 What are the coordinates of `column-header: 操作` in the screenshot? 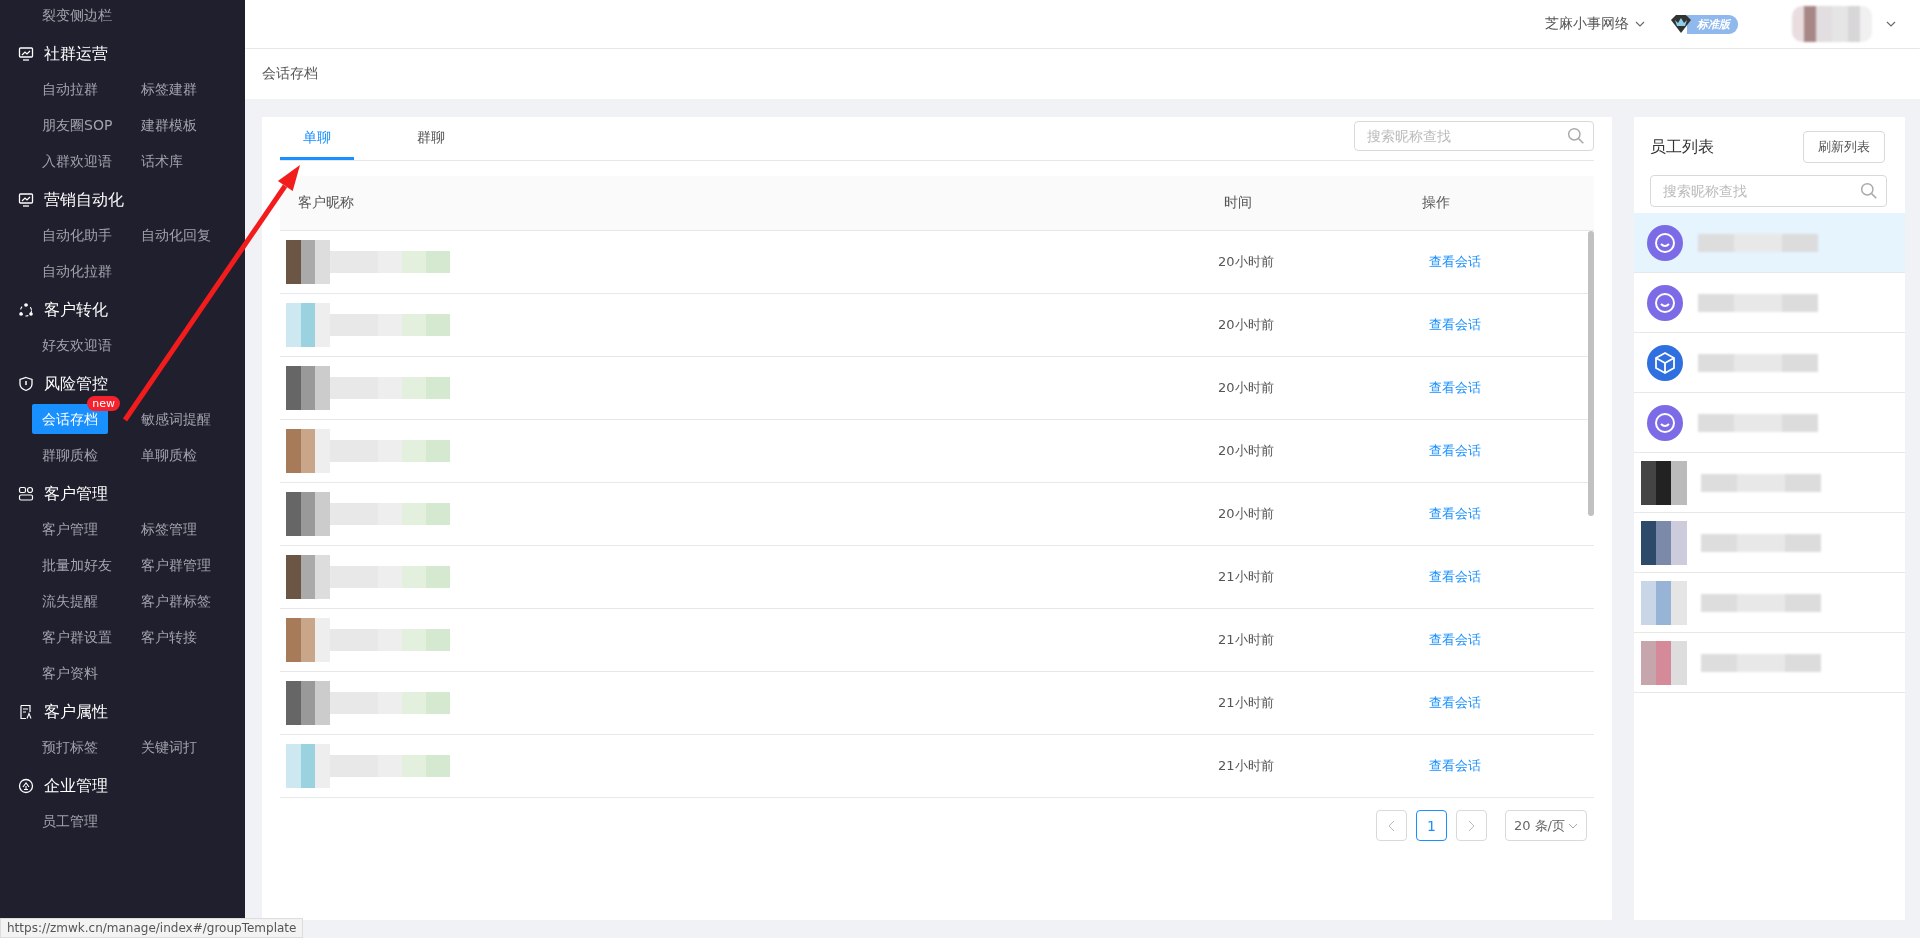 It's located at (1436, 203).